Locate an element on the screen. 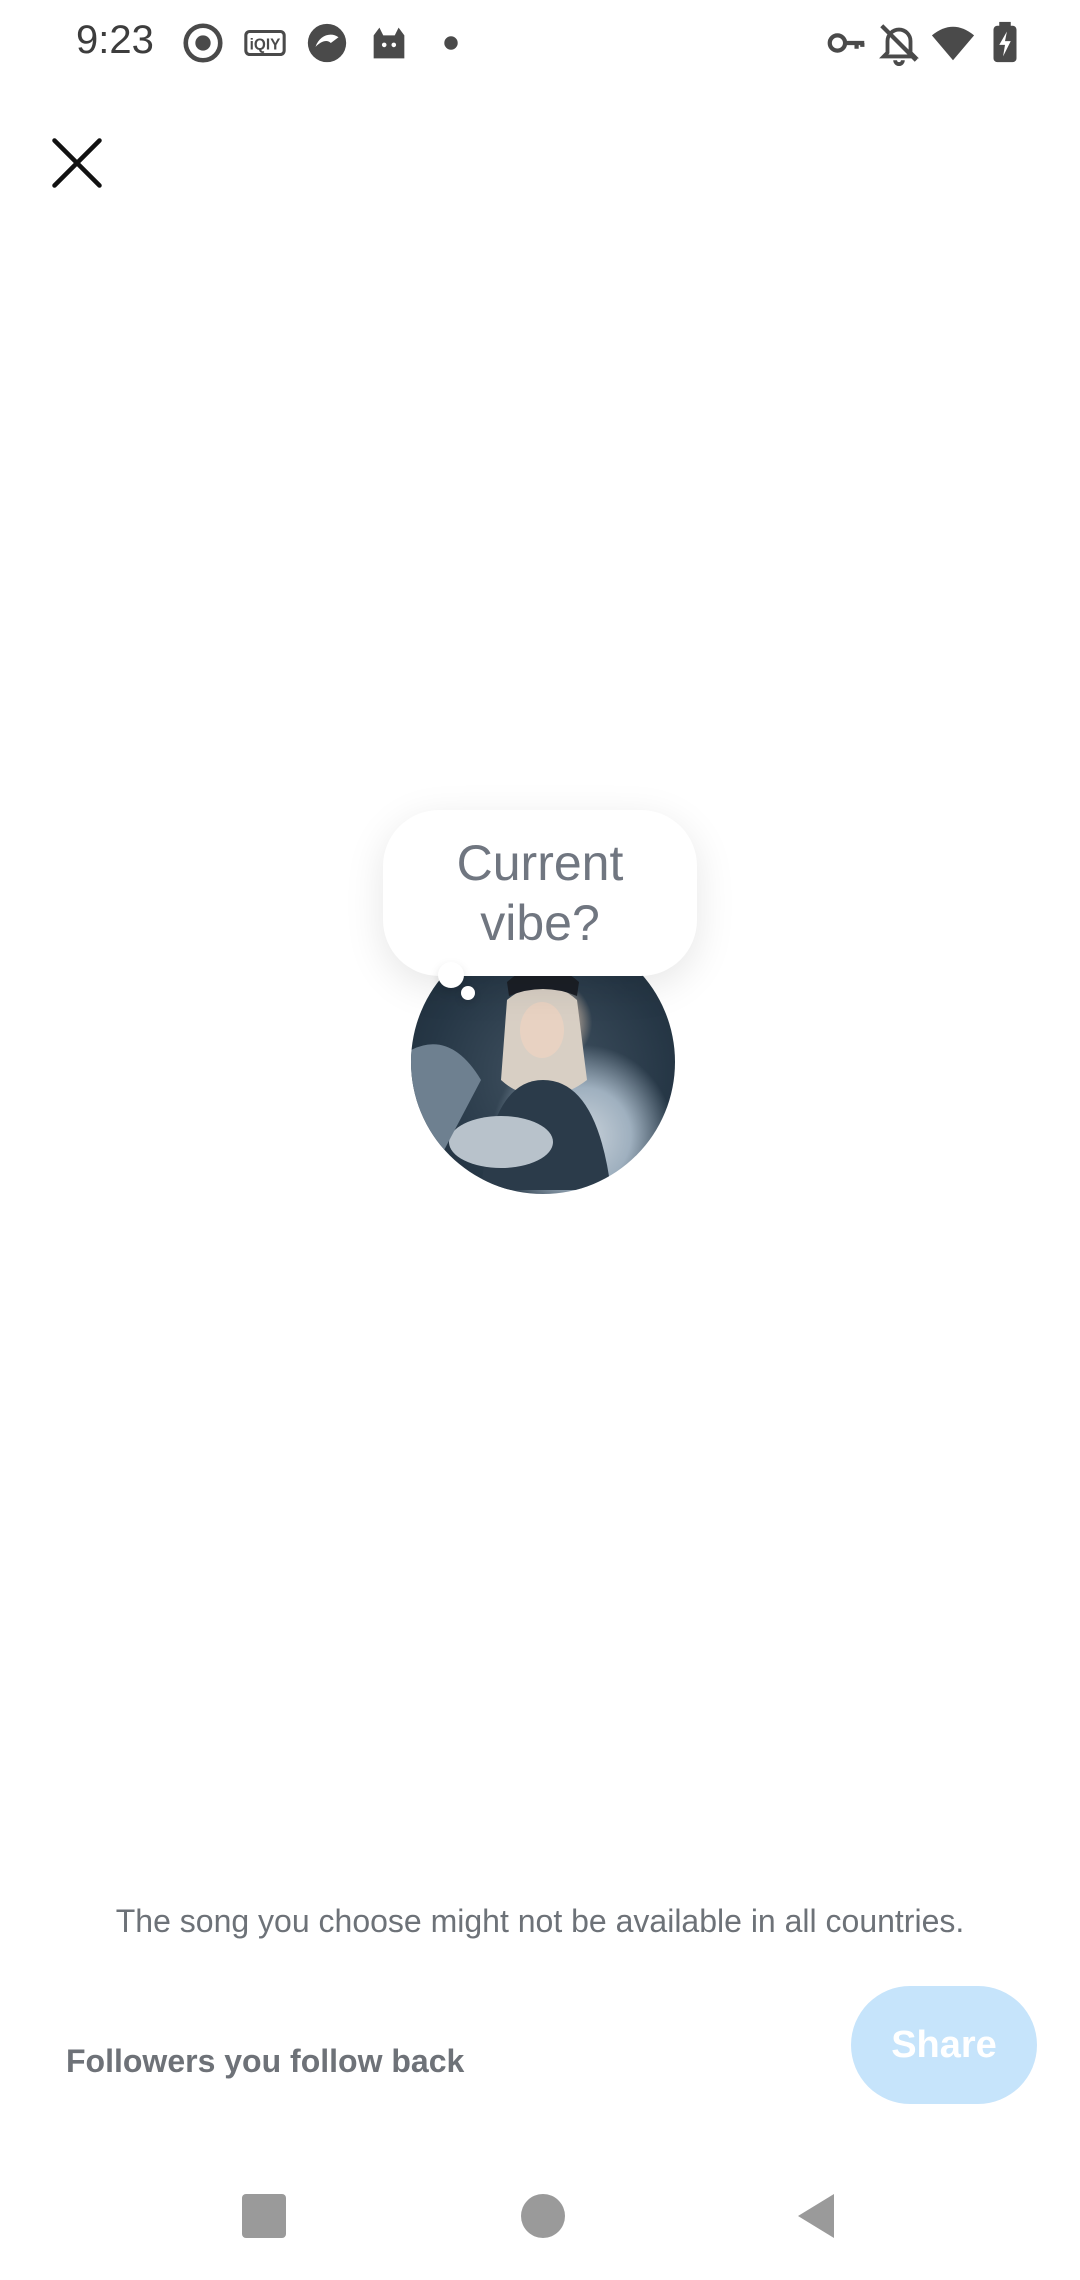 This screenshot has width=1080, height=2280. close-button is located at coordinates (77, 163).